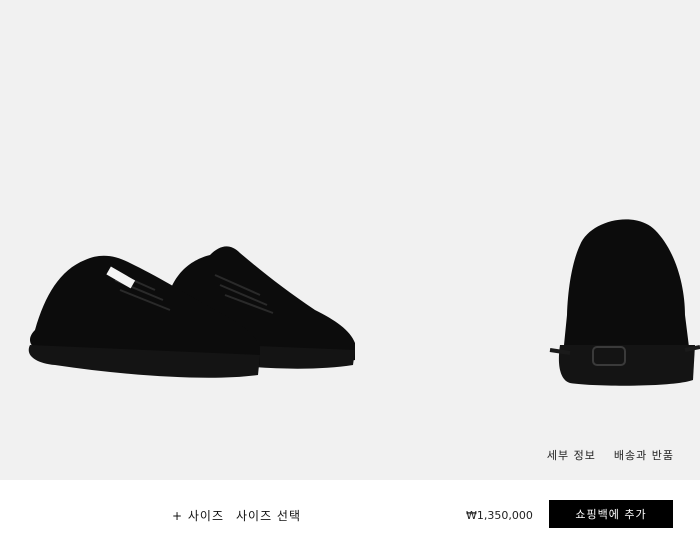 The width and height of the screenshot is (700, 541). What do you see at coordinates (350, 510) in the screenshot?
I see `purchase-bar: + 사이즈 사이즈 선택 ₩1,350,000 쇼핑백에 추가` at bounding box center [350, 510].